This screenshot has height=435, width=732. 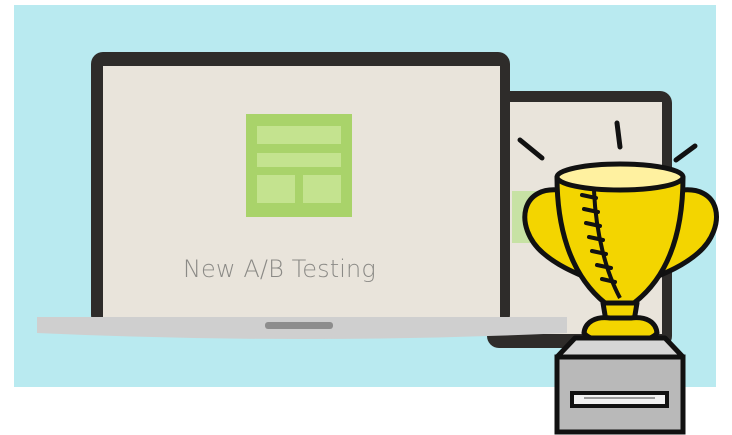 I want to click on screen-caption: New A/B Testing, so click(x=279, y=269).